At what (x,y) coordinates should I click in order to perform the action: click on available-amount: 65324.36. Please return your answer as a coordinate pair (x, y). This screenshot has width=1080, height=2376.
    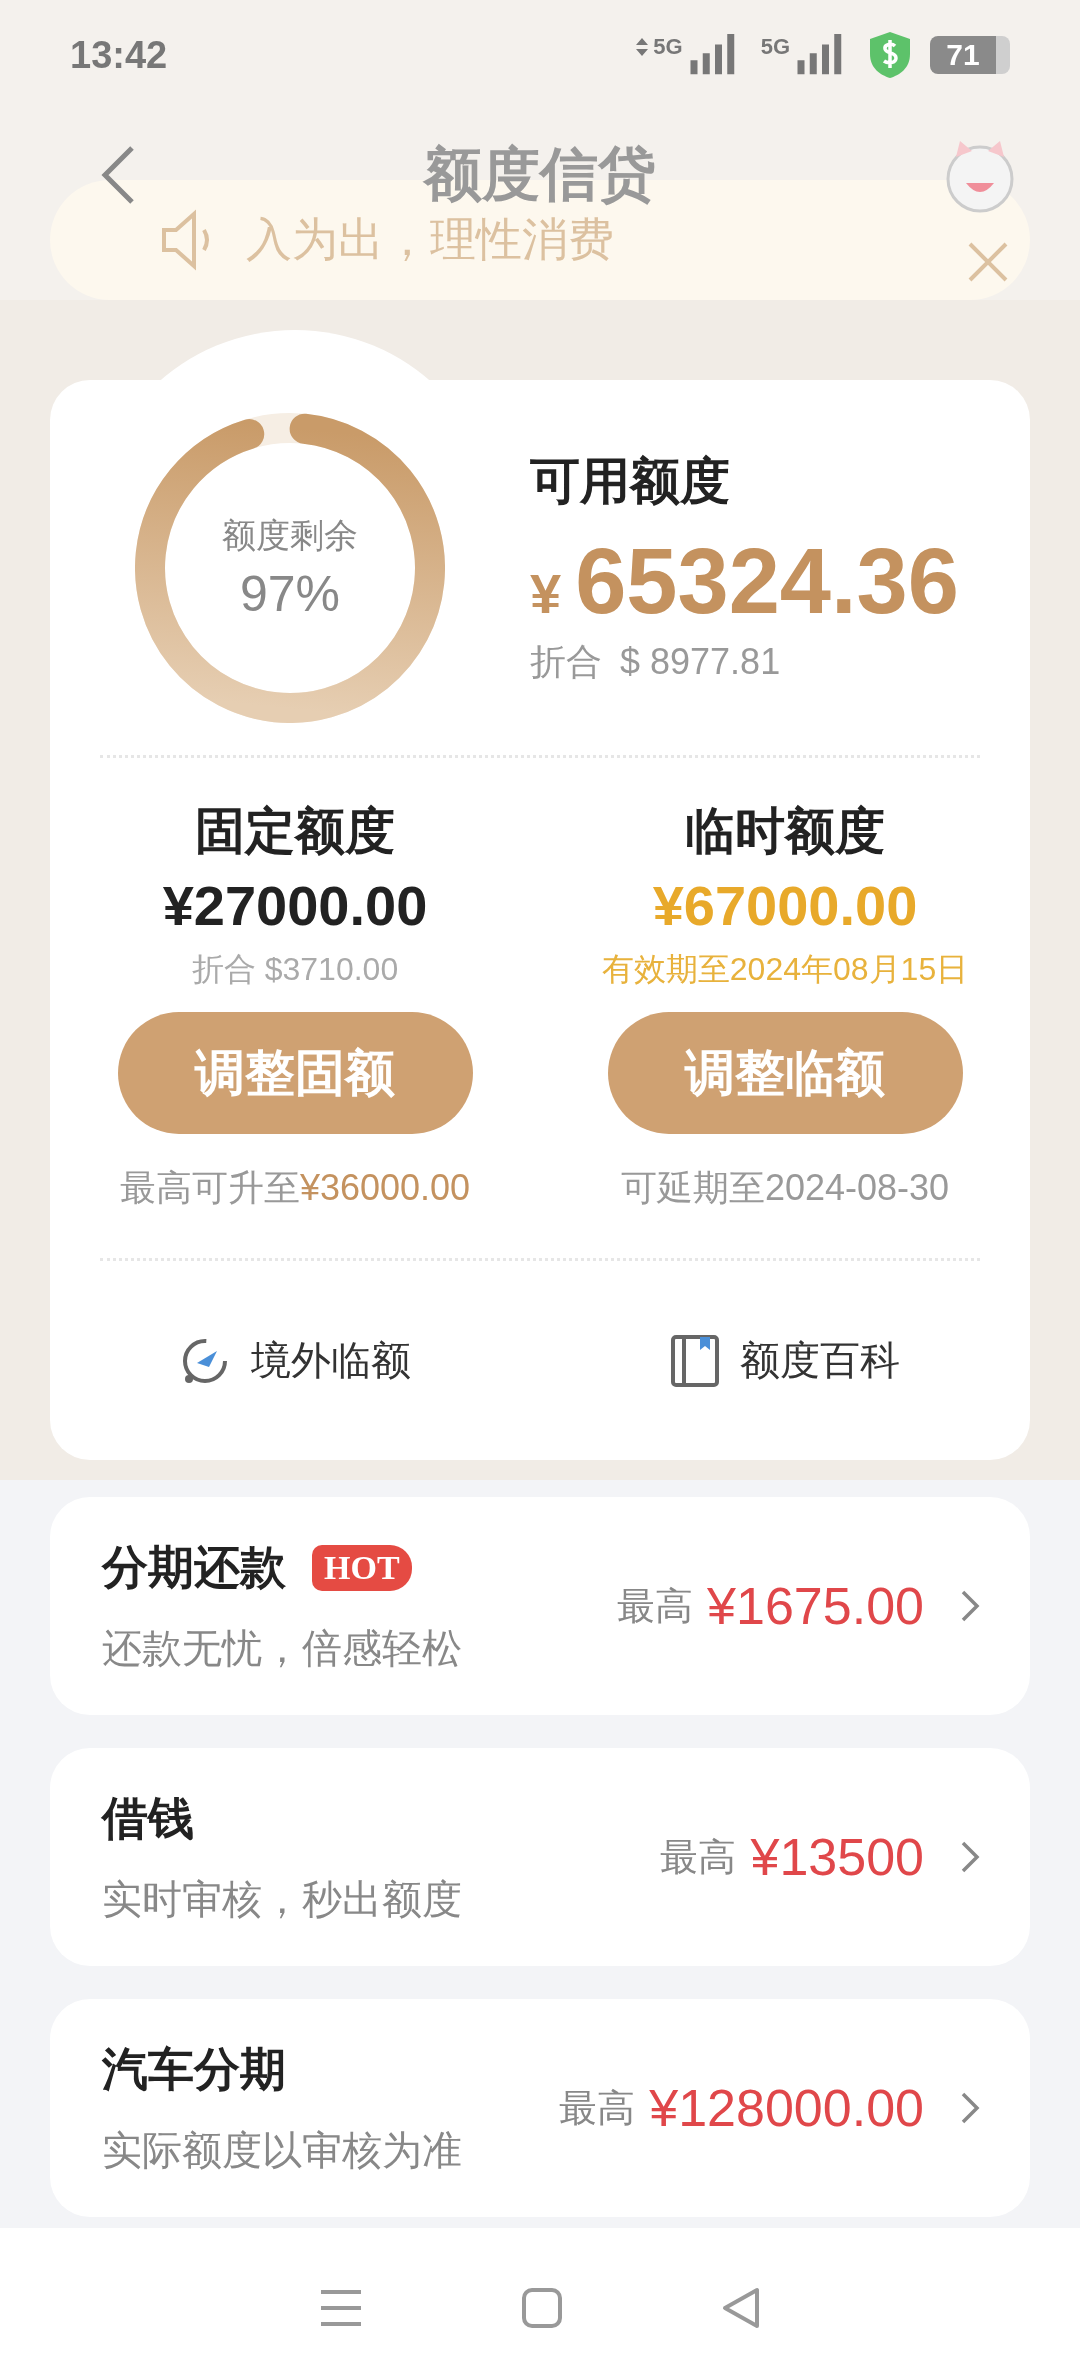
    Looking at the image, I should click on (767, 581).